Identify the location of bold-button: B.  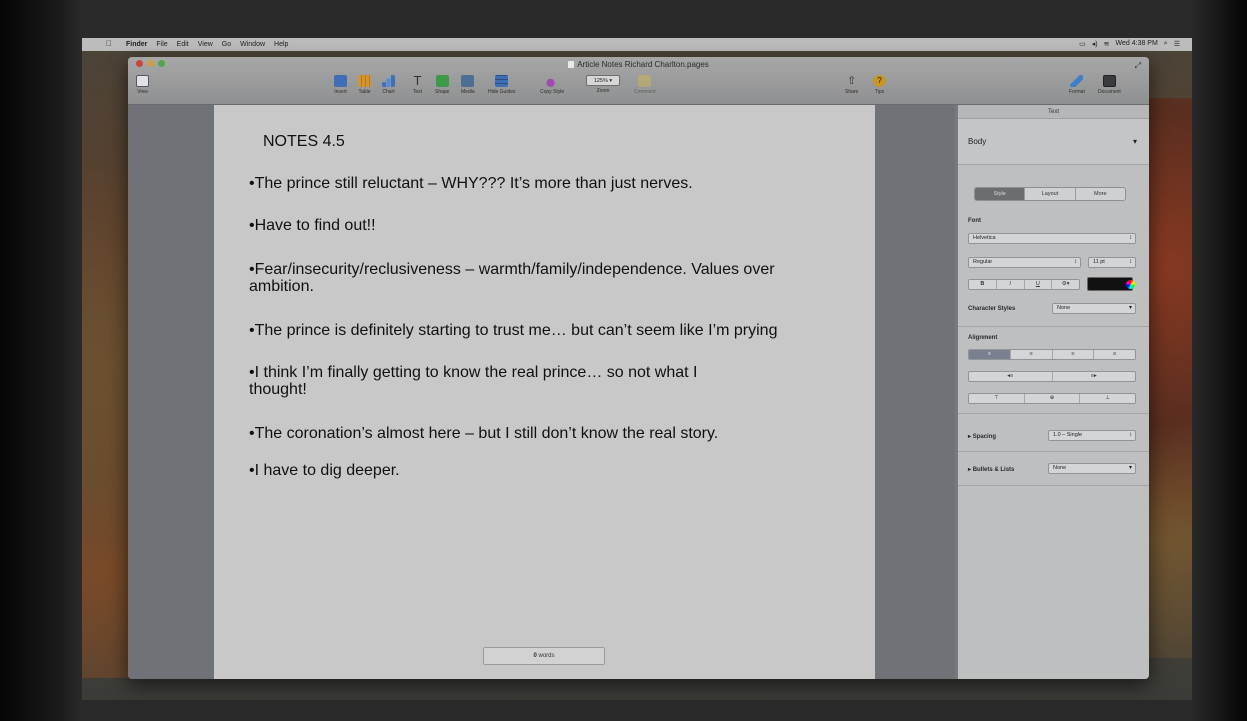
(983, 284).